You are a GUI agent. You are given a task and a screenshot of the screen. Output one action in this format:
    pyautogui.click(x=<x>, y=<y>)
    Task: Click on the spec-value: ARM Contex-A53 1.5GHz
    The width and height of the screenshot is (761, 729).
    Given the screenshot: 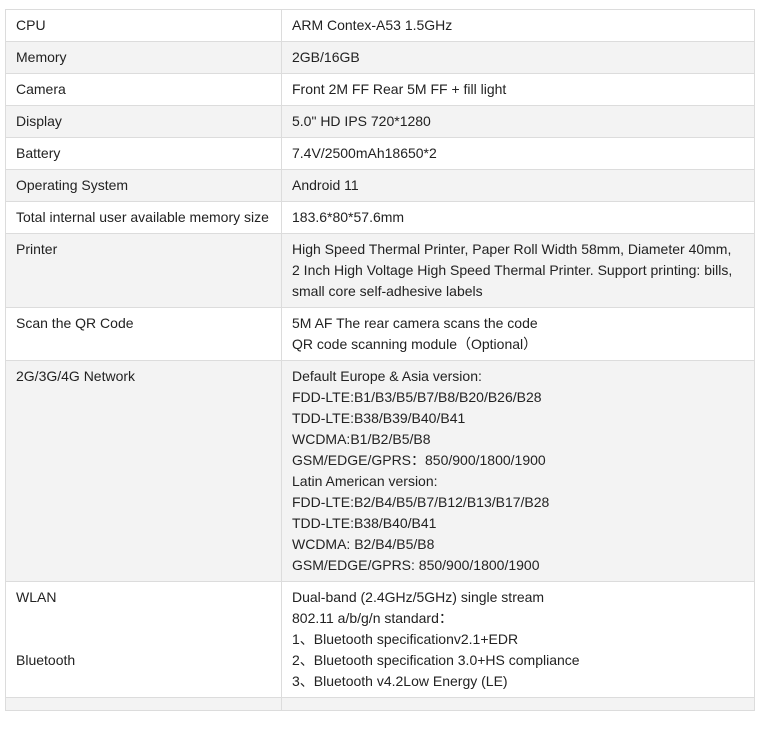 What is the action you would take?
    pyautogui.click(x=518, y=25)
    